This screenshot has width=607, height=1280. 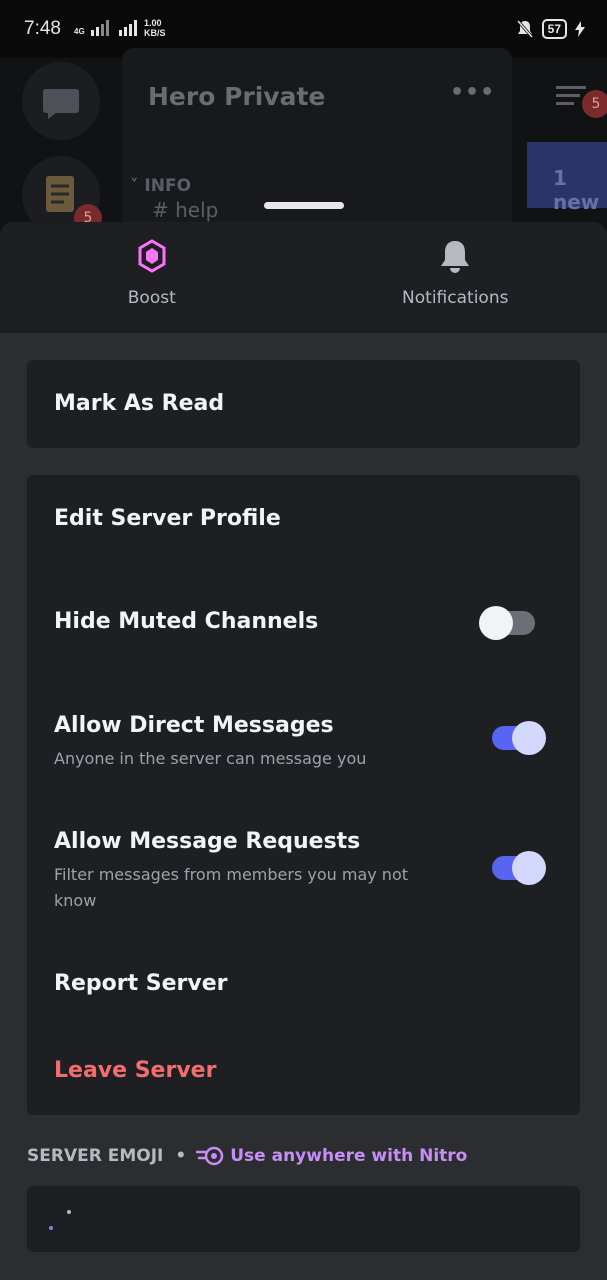 I want to click on status-right: 57, so click(x=550, y=29).